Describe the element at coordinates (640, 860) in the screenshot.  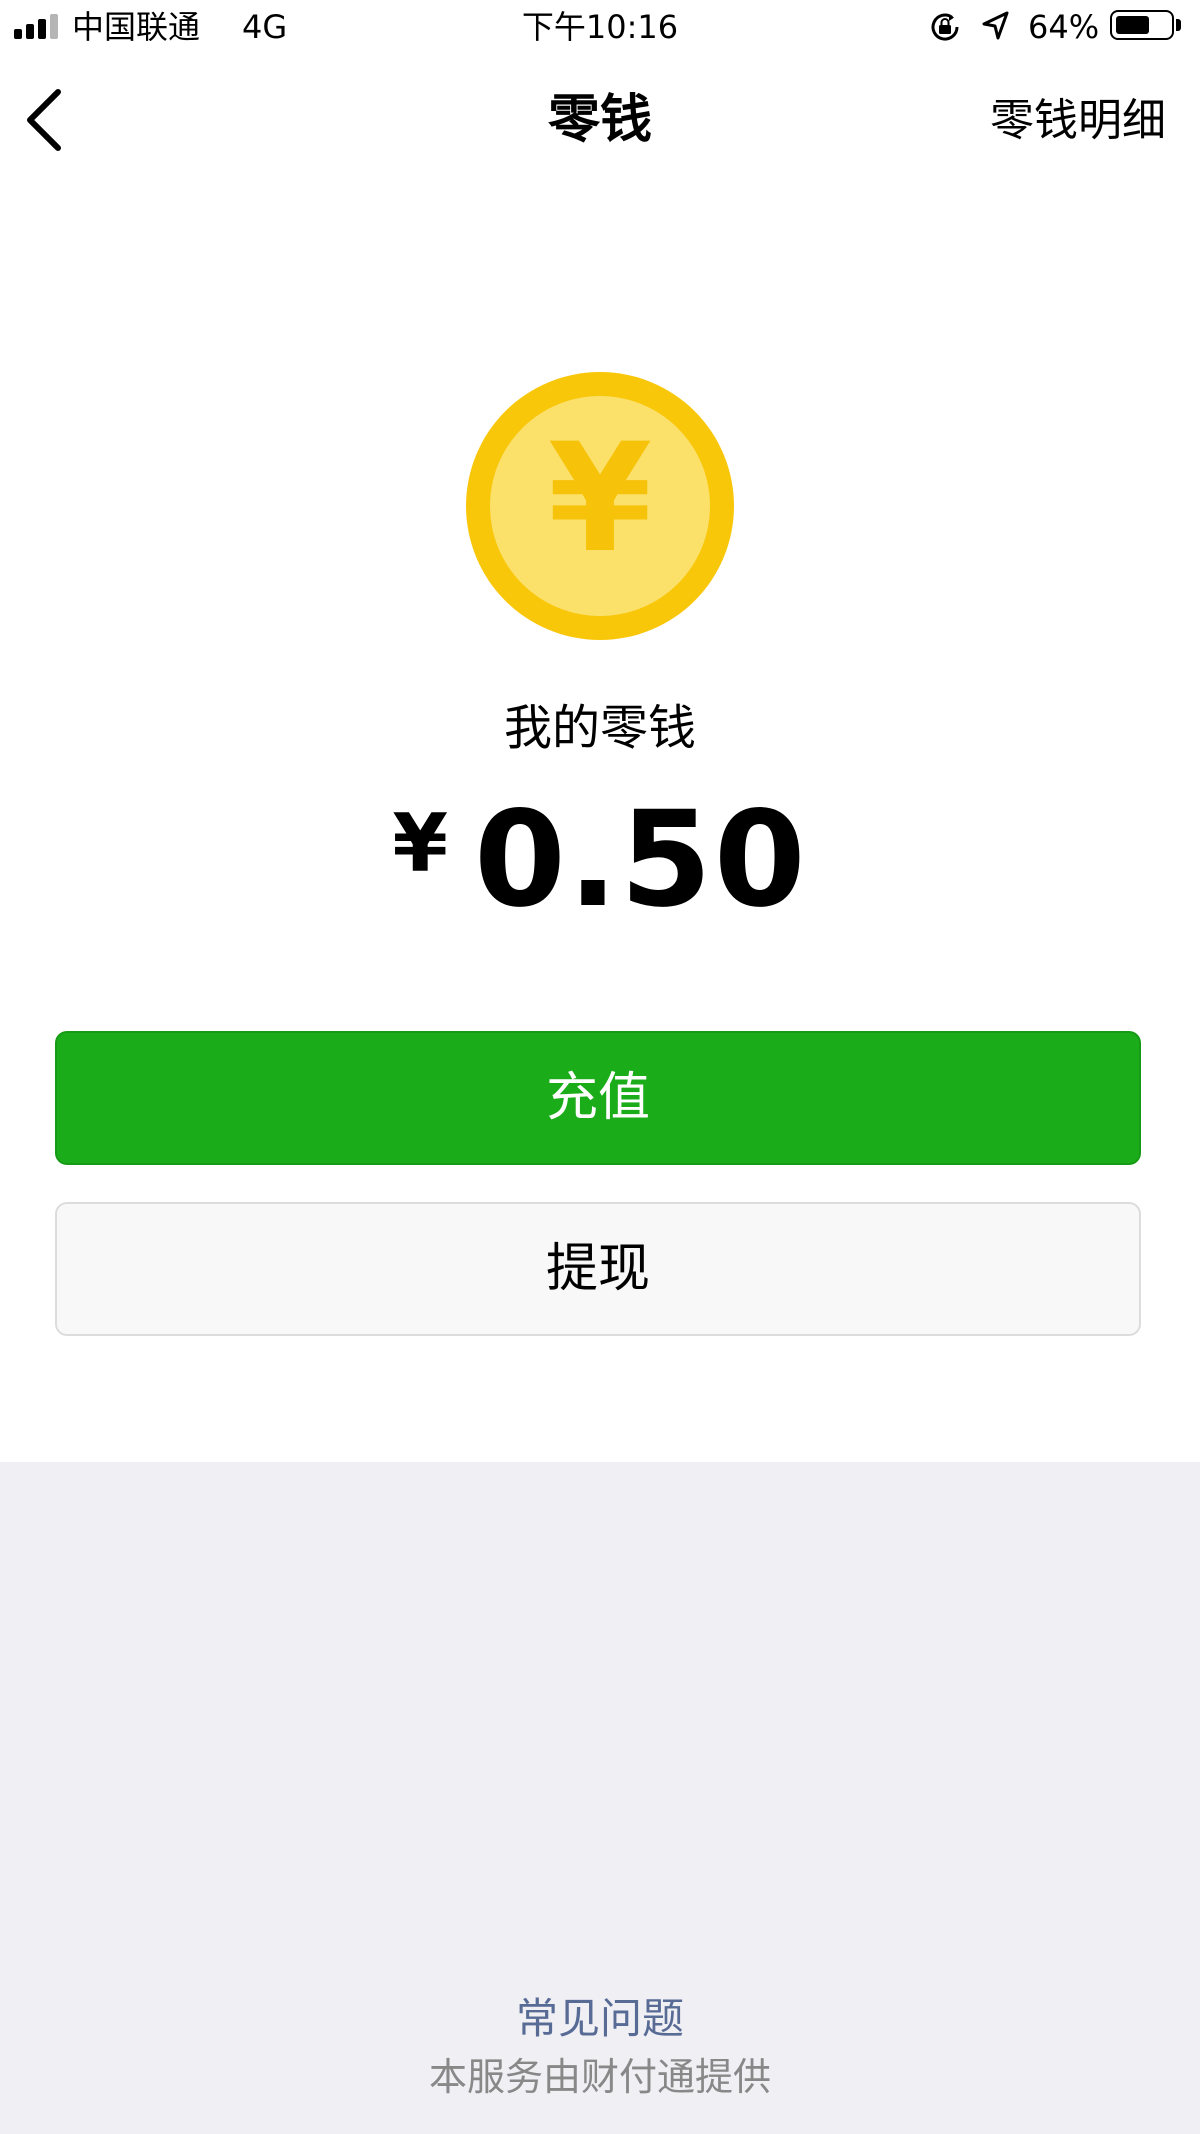
I see `balance-value: 0.50` at that location.